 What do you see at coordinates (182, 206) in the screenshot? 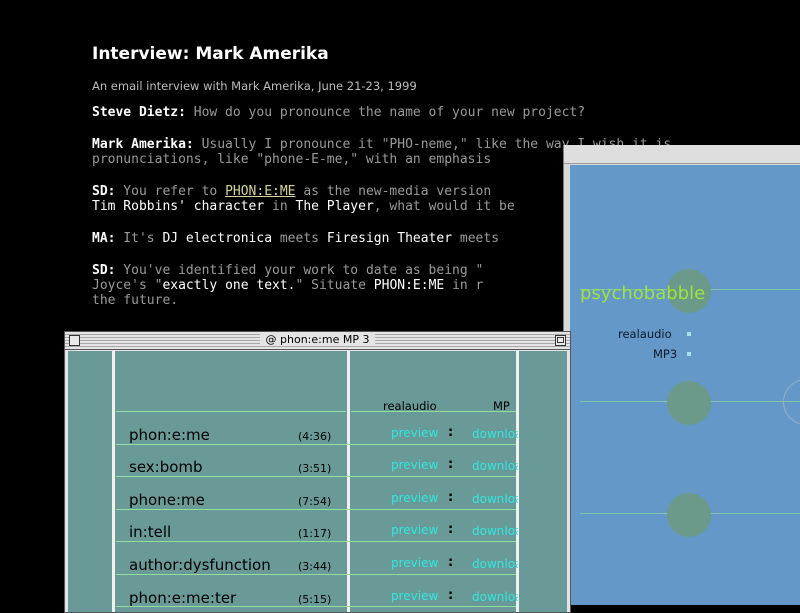
I see `paragraph-text: Tim Robbins' character` at bounding box center [182, 206].